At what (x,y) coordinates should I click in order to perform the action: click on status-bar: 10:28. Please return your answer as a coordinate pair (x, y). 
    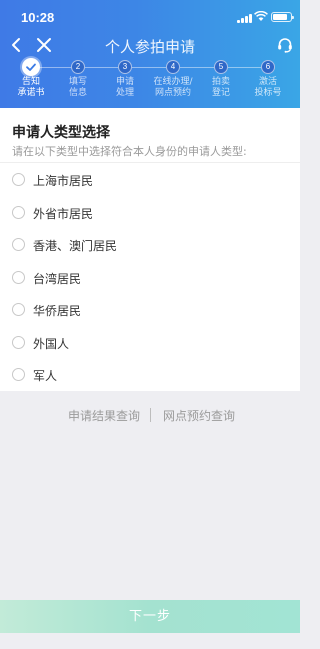
    Looking at the image, I should click on (150, 16).